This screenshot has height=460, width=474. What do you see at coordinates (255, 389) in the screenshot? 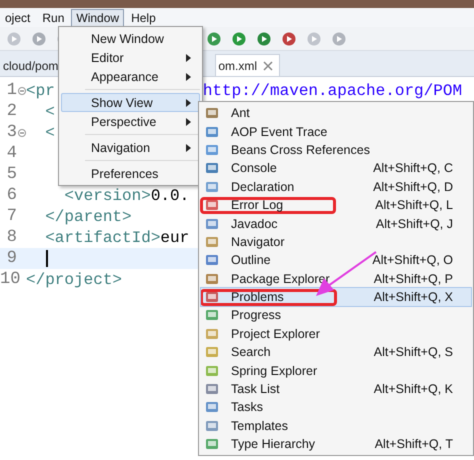
I see `menu-item-label: Task List` at bounding box center [255, 389].